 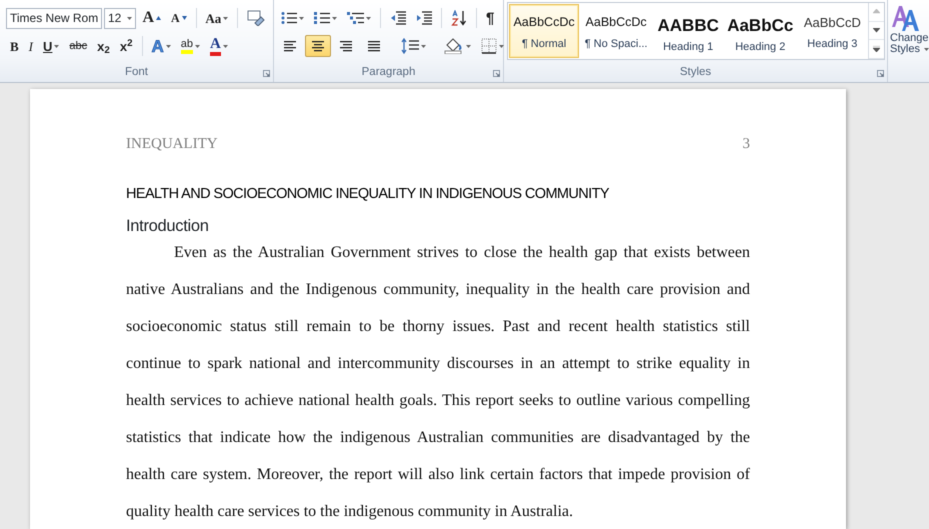 I want to click on font-size-field: 12, so click(x=120, y=18).